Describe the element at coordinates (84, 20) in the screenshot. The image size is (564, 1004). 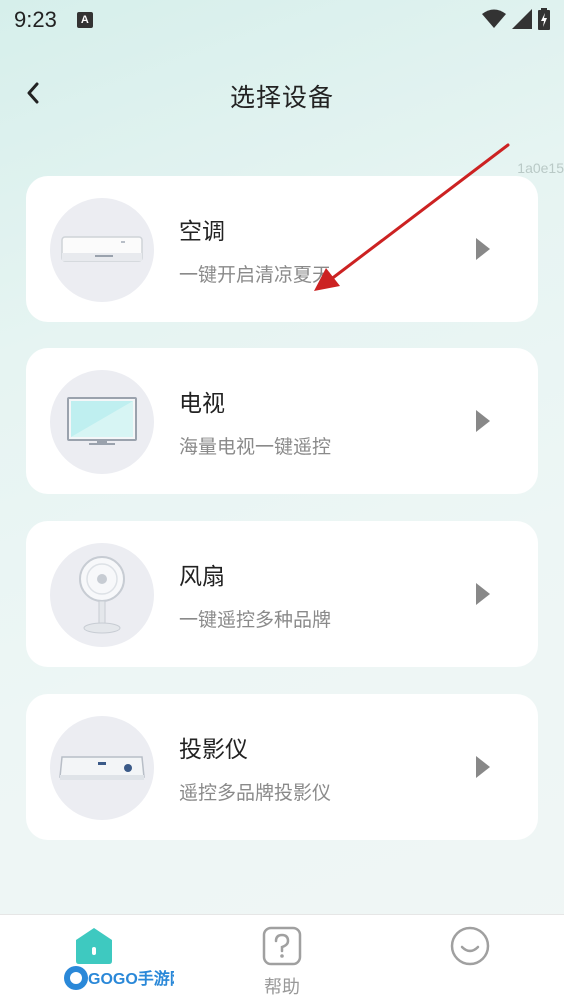
I see `notification-badge: A` at that location.